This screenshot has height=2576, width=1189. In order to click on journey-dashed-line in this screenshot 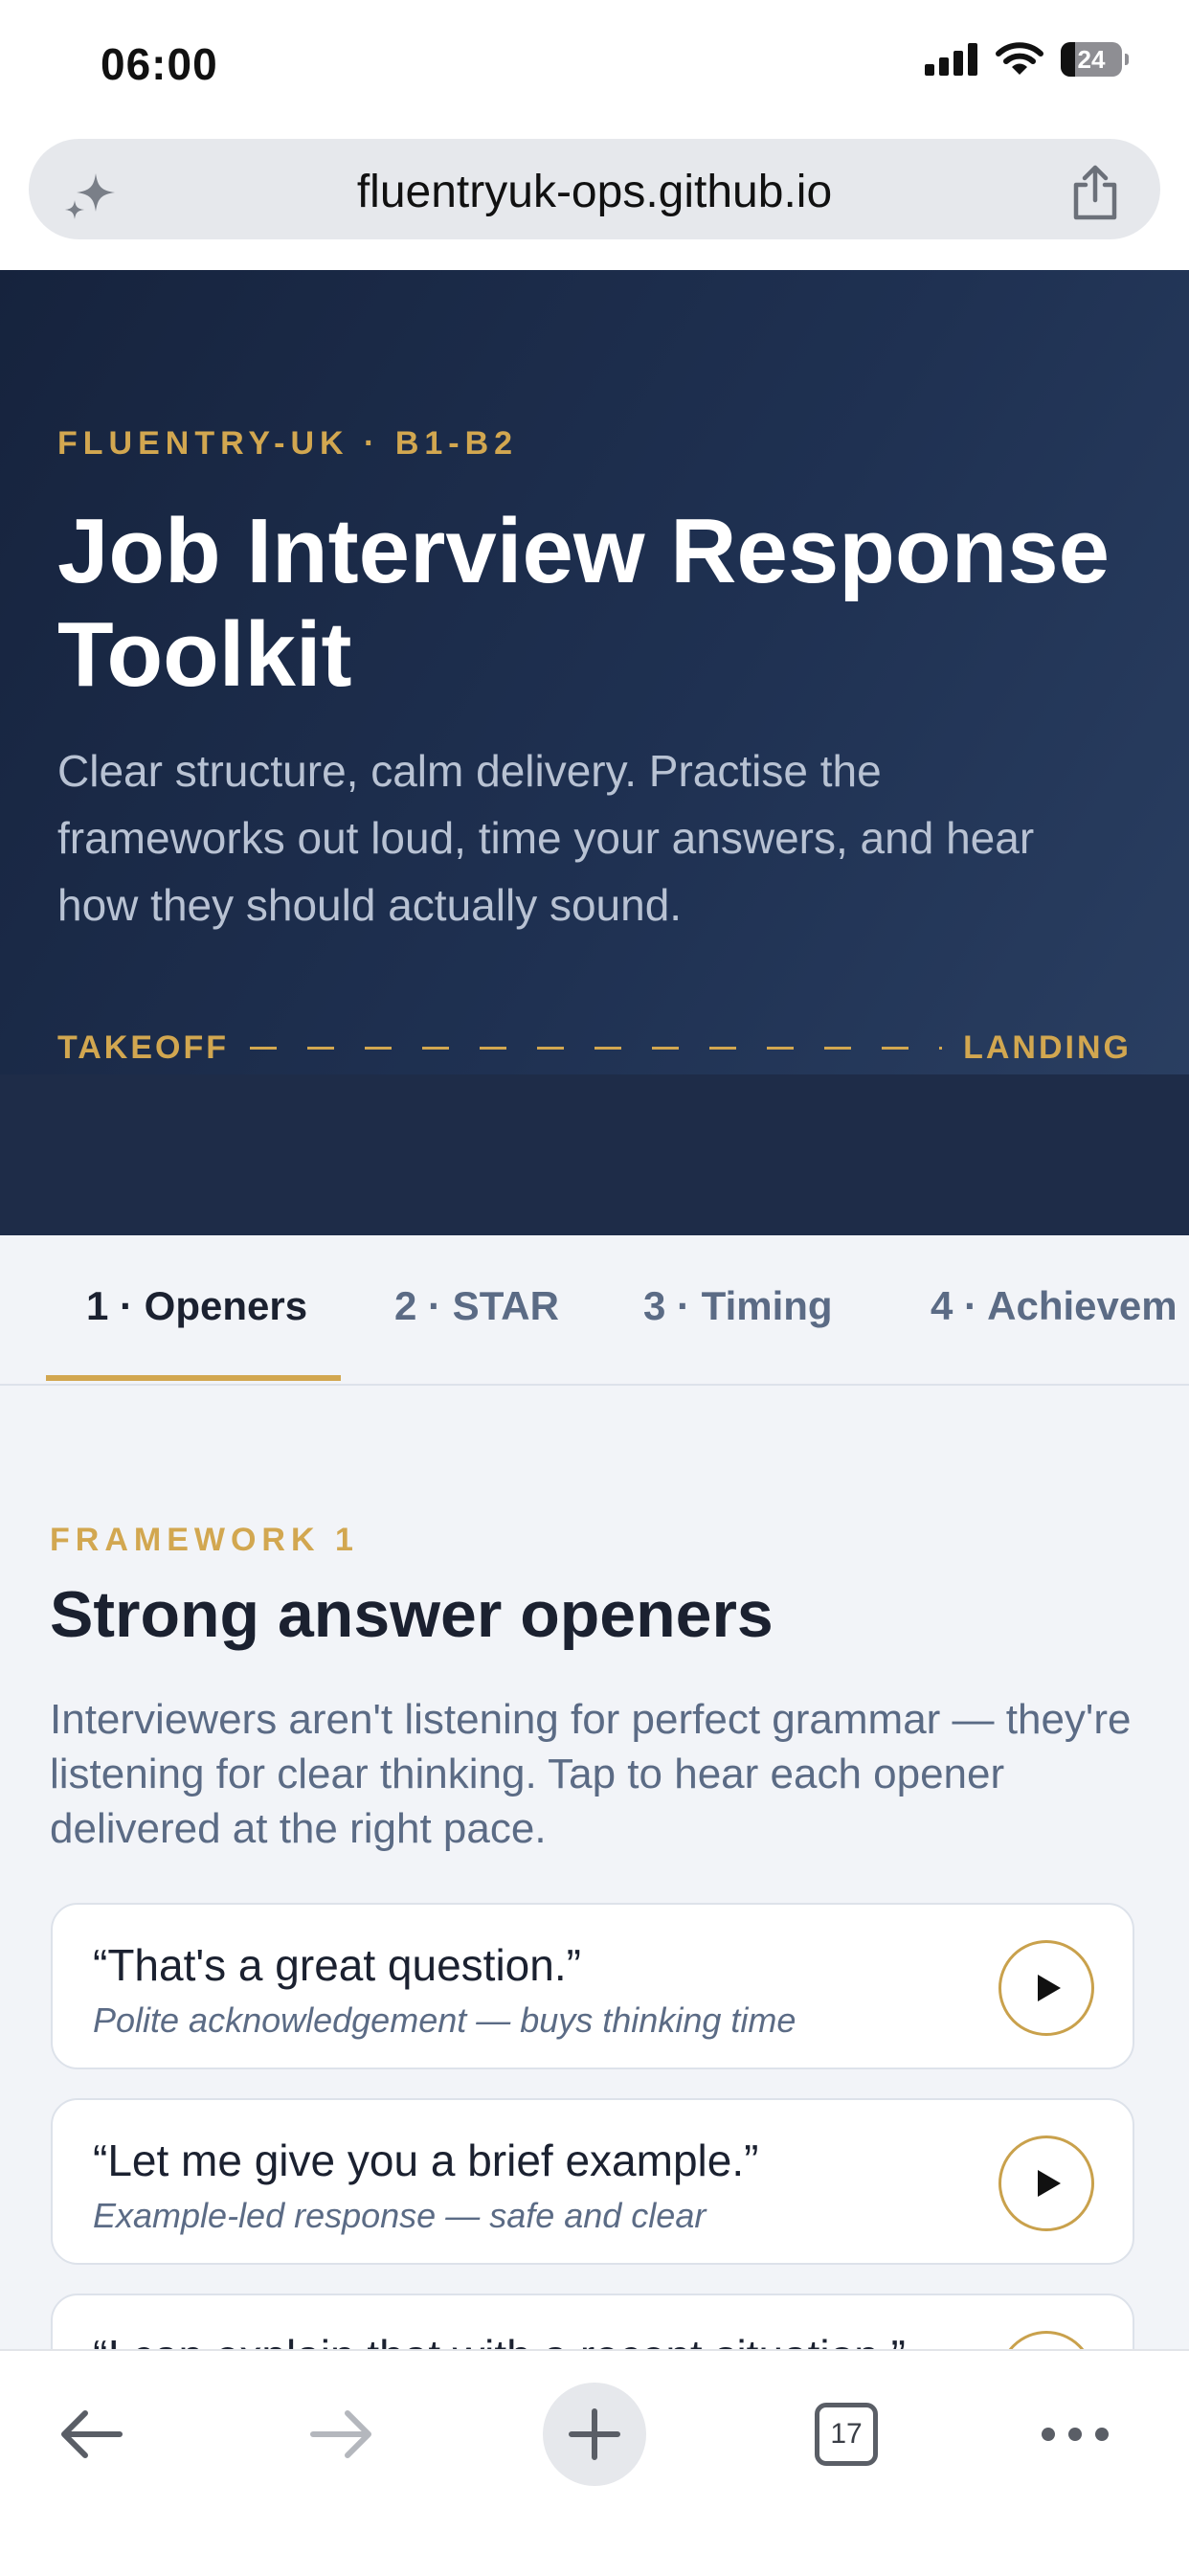, I will do `click(596, 1048)`.